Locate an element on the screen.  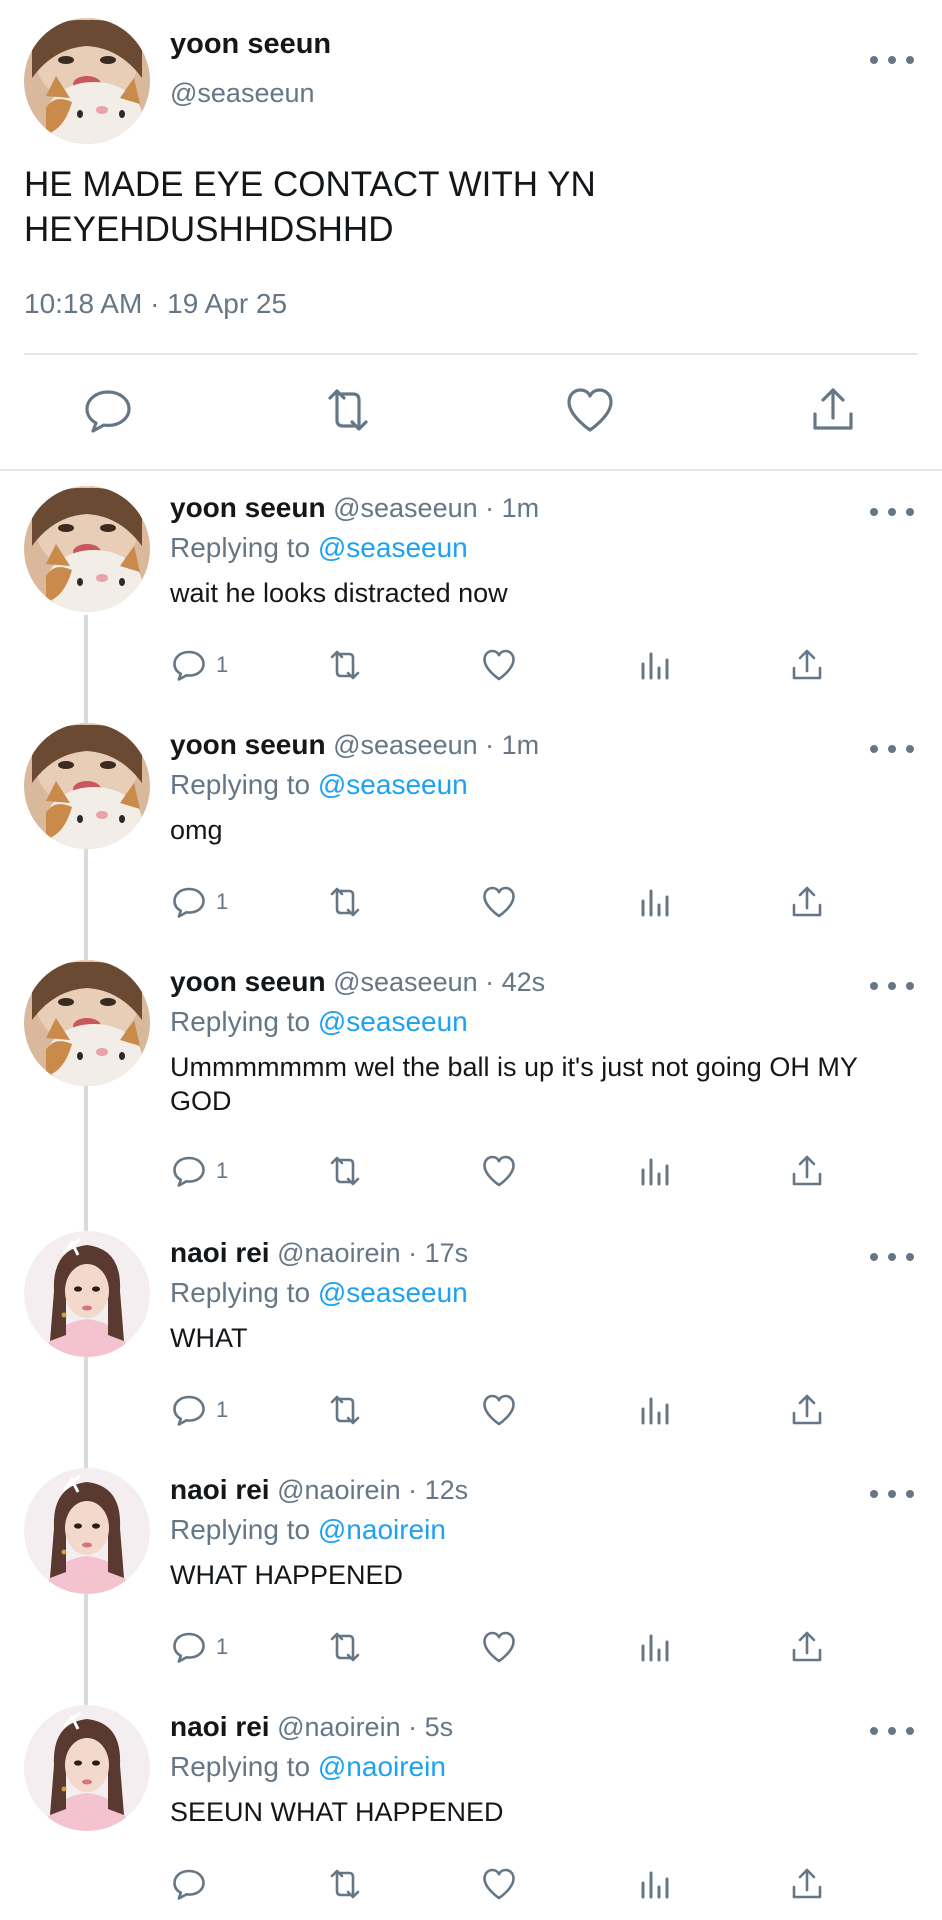
reply-header: naoi rei @naoirein · 5s is located at coordinates (311, 1727).